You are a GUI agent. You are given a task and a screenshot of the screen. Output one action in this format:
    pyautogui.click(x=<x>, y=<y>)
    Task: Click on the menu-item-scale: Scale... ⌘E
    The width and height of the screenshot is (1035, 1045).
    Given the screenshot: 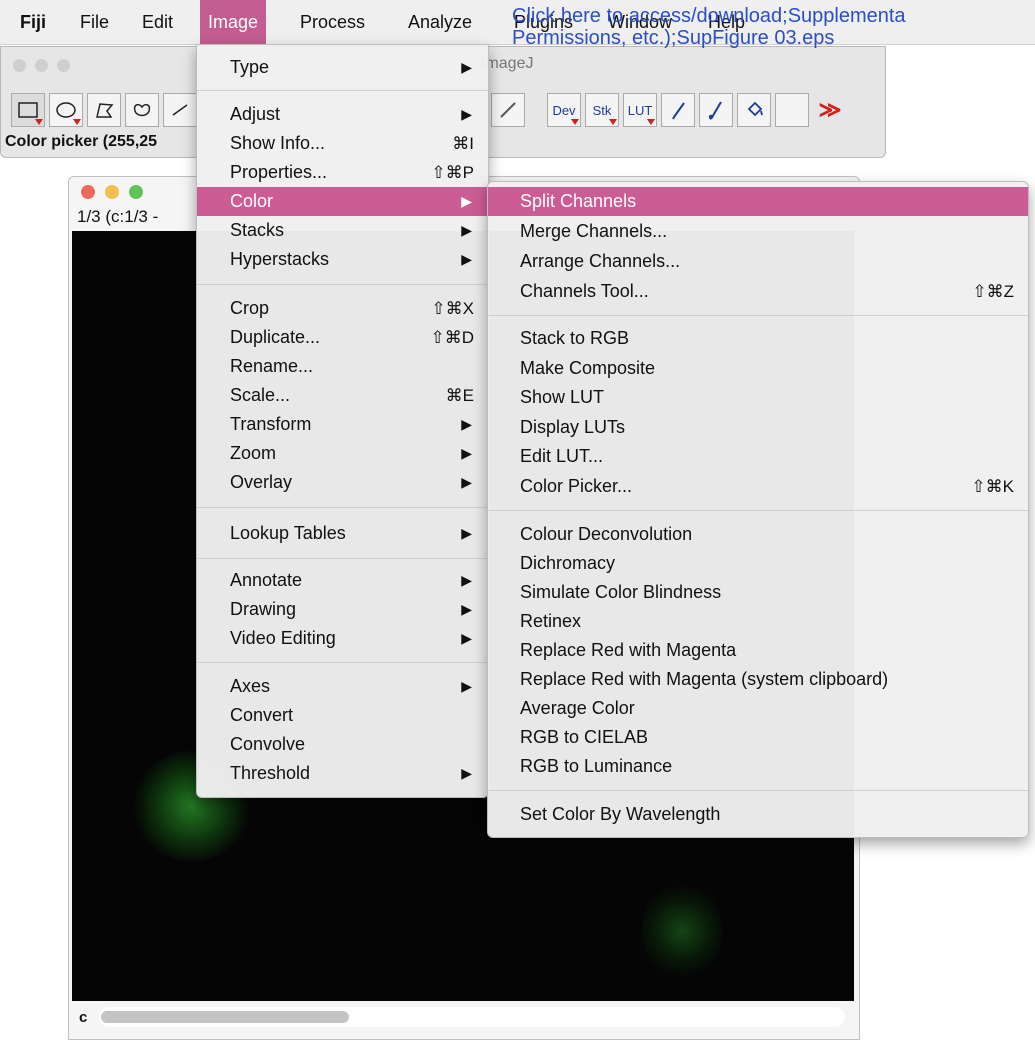 What is the action you would take?
    pyautogui.click(x=342, y=395)
    